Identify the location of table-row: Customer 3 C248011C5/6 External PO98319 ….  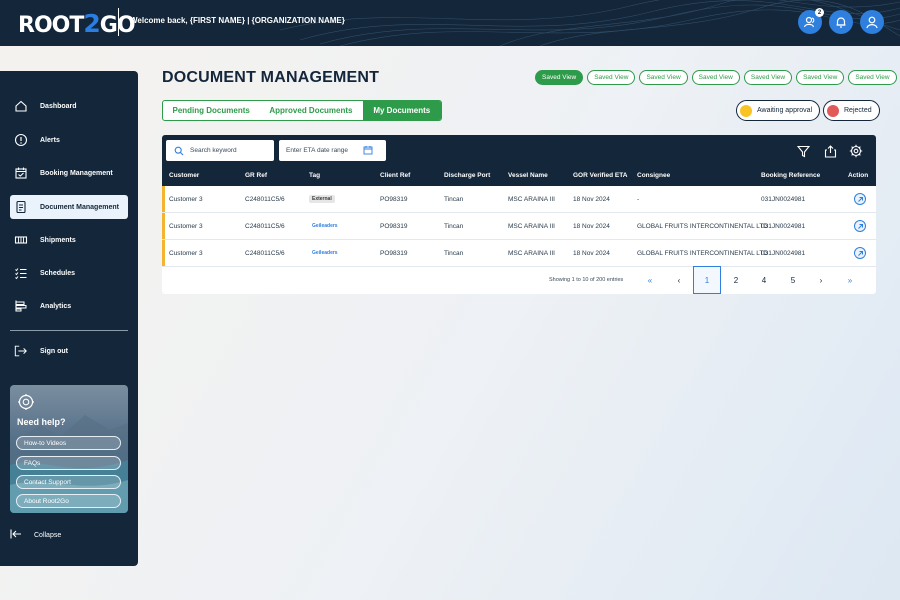
(519, 199).